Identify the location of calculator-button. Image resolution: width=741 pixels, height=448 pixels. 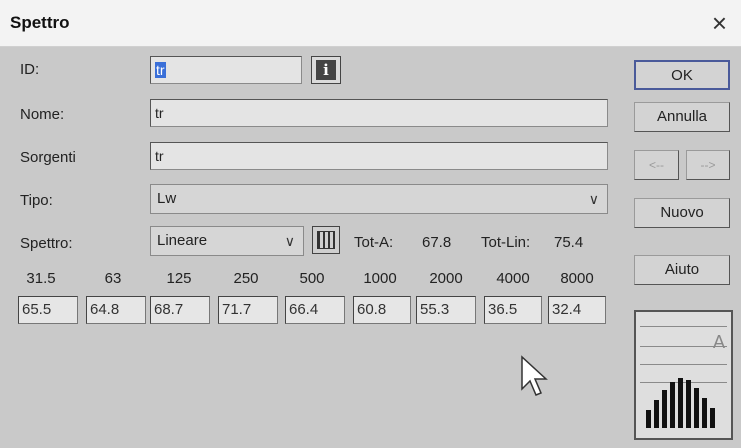
(326, 240).